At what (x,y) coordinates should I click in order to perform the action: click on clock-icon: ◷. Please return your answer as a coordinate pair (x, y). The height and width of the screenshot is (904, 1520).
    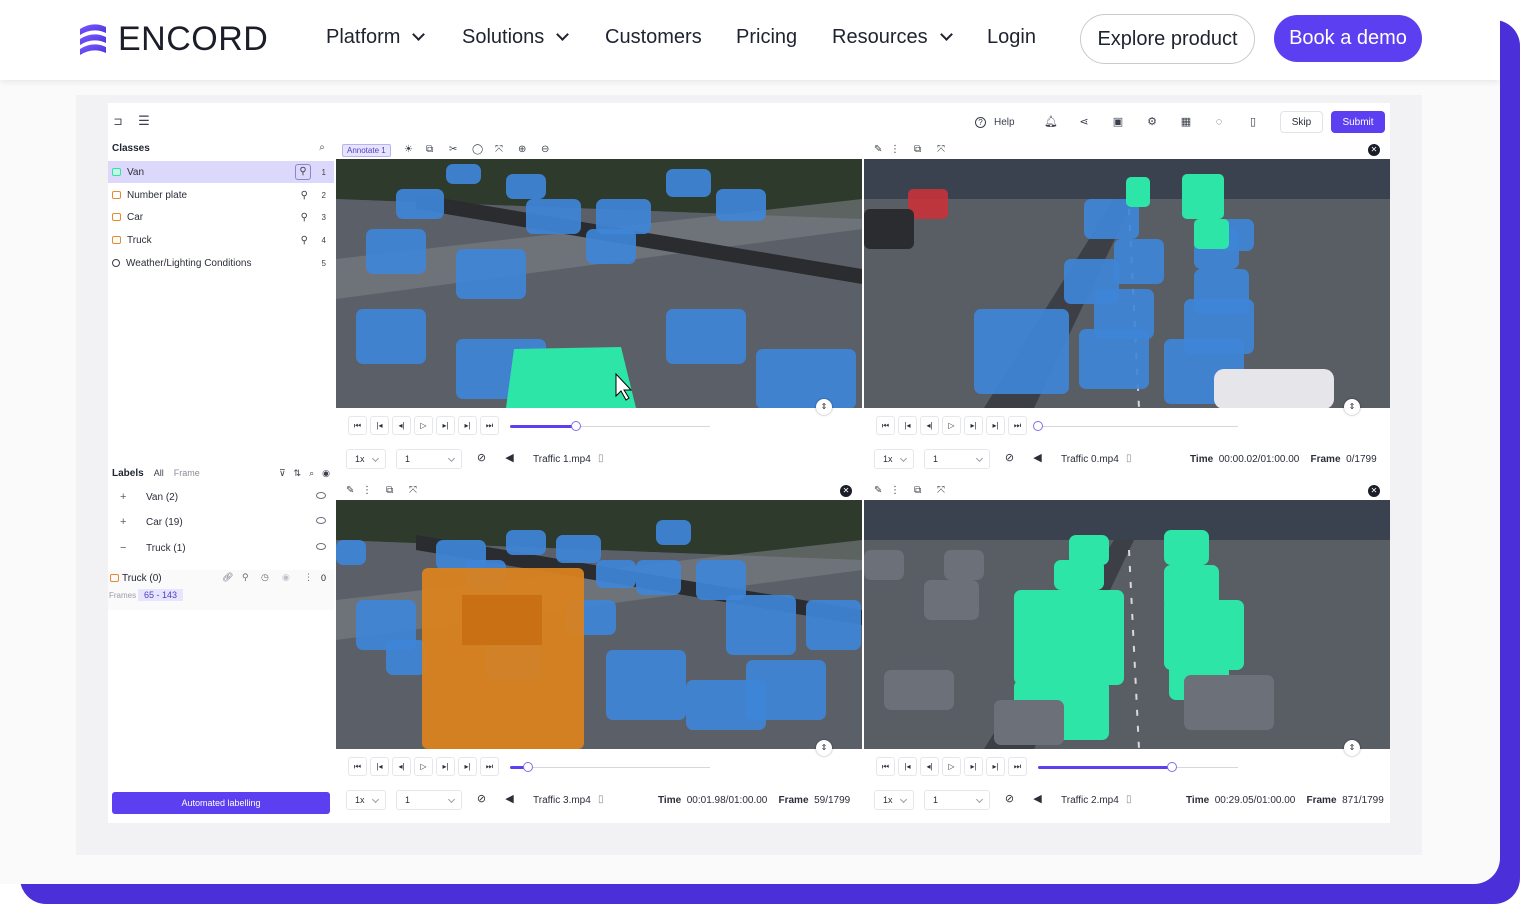
    Looking at the image, I should click on (265, 577).